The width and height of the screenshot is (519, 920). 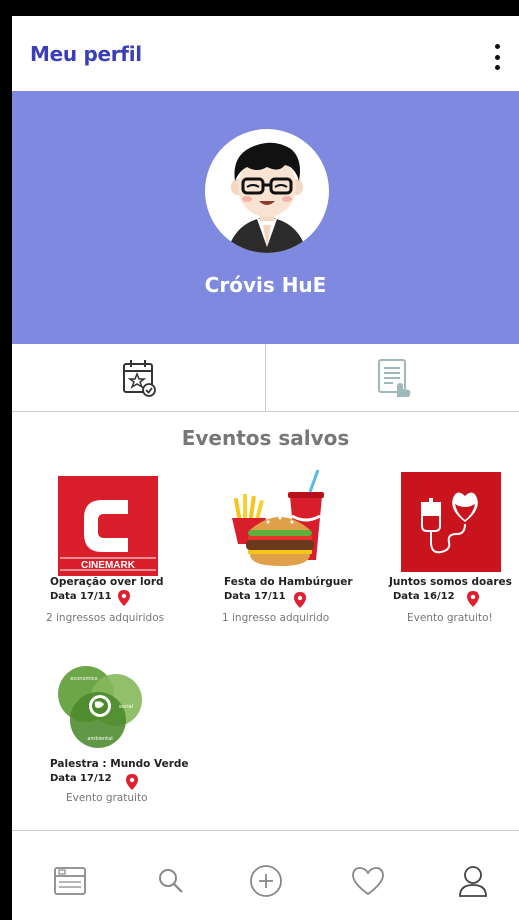 I want to click on nav-feed, so click(x=70, y=881).